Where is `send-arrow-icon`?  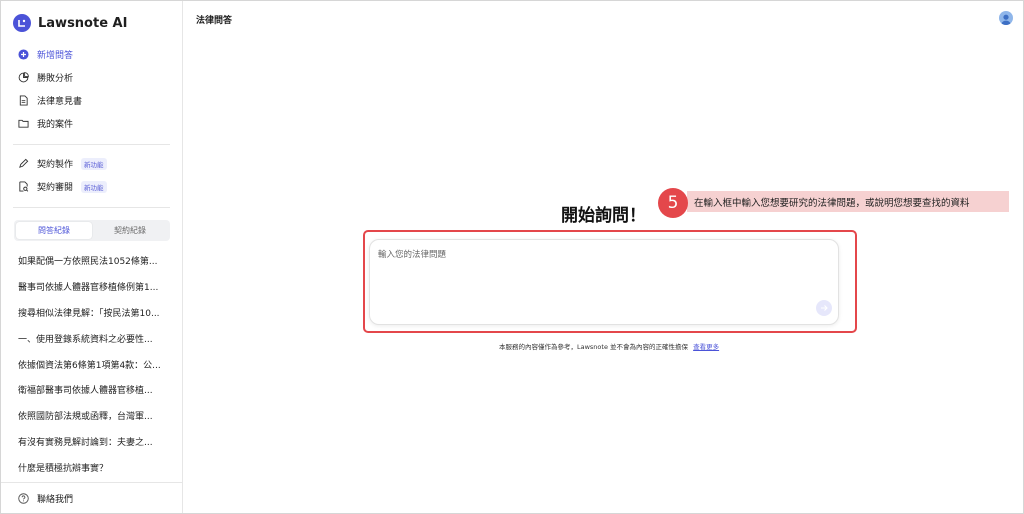 send-arrow-icon is located at coordinates (824, 308).